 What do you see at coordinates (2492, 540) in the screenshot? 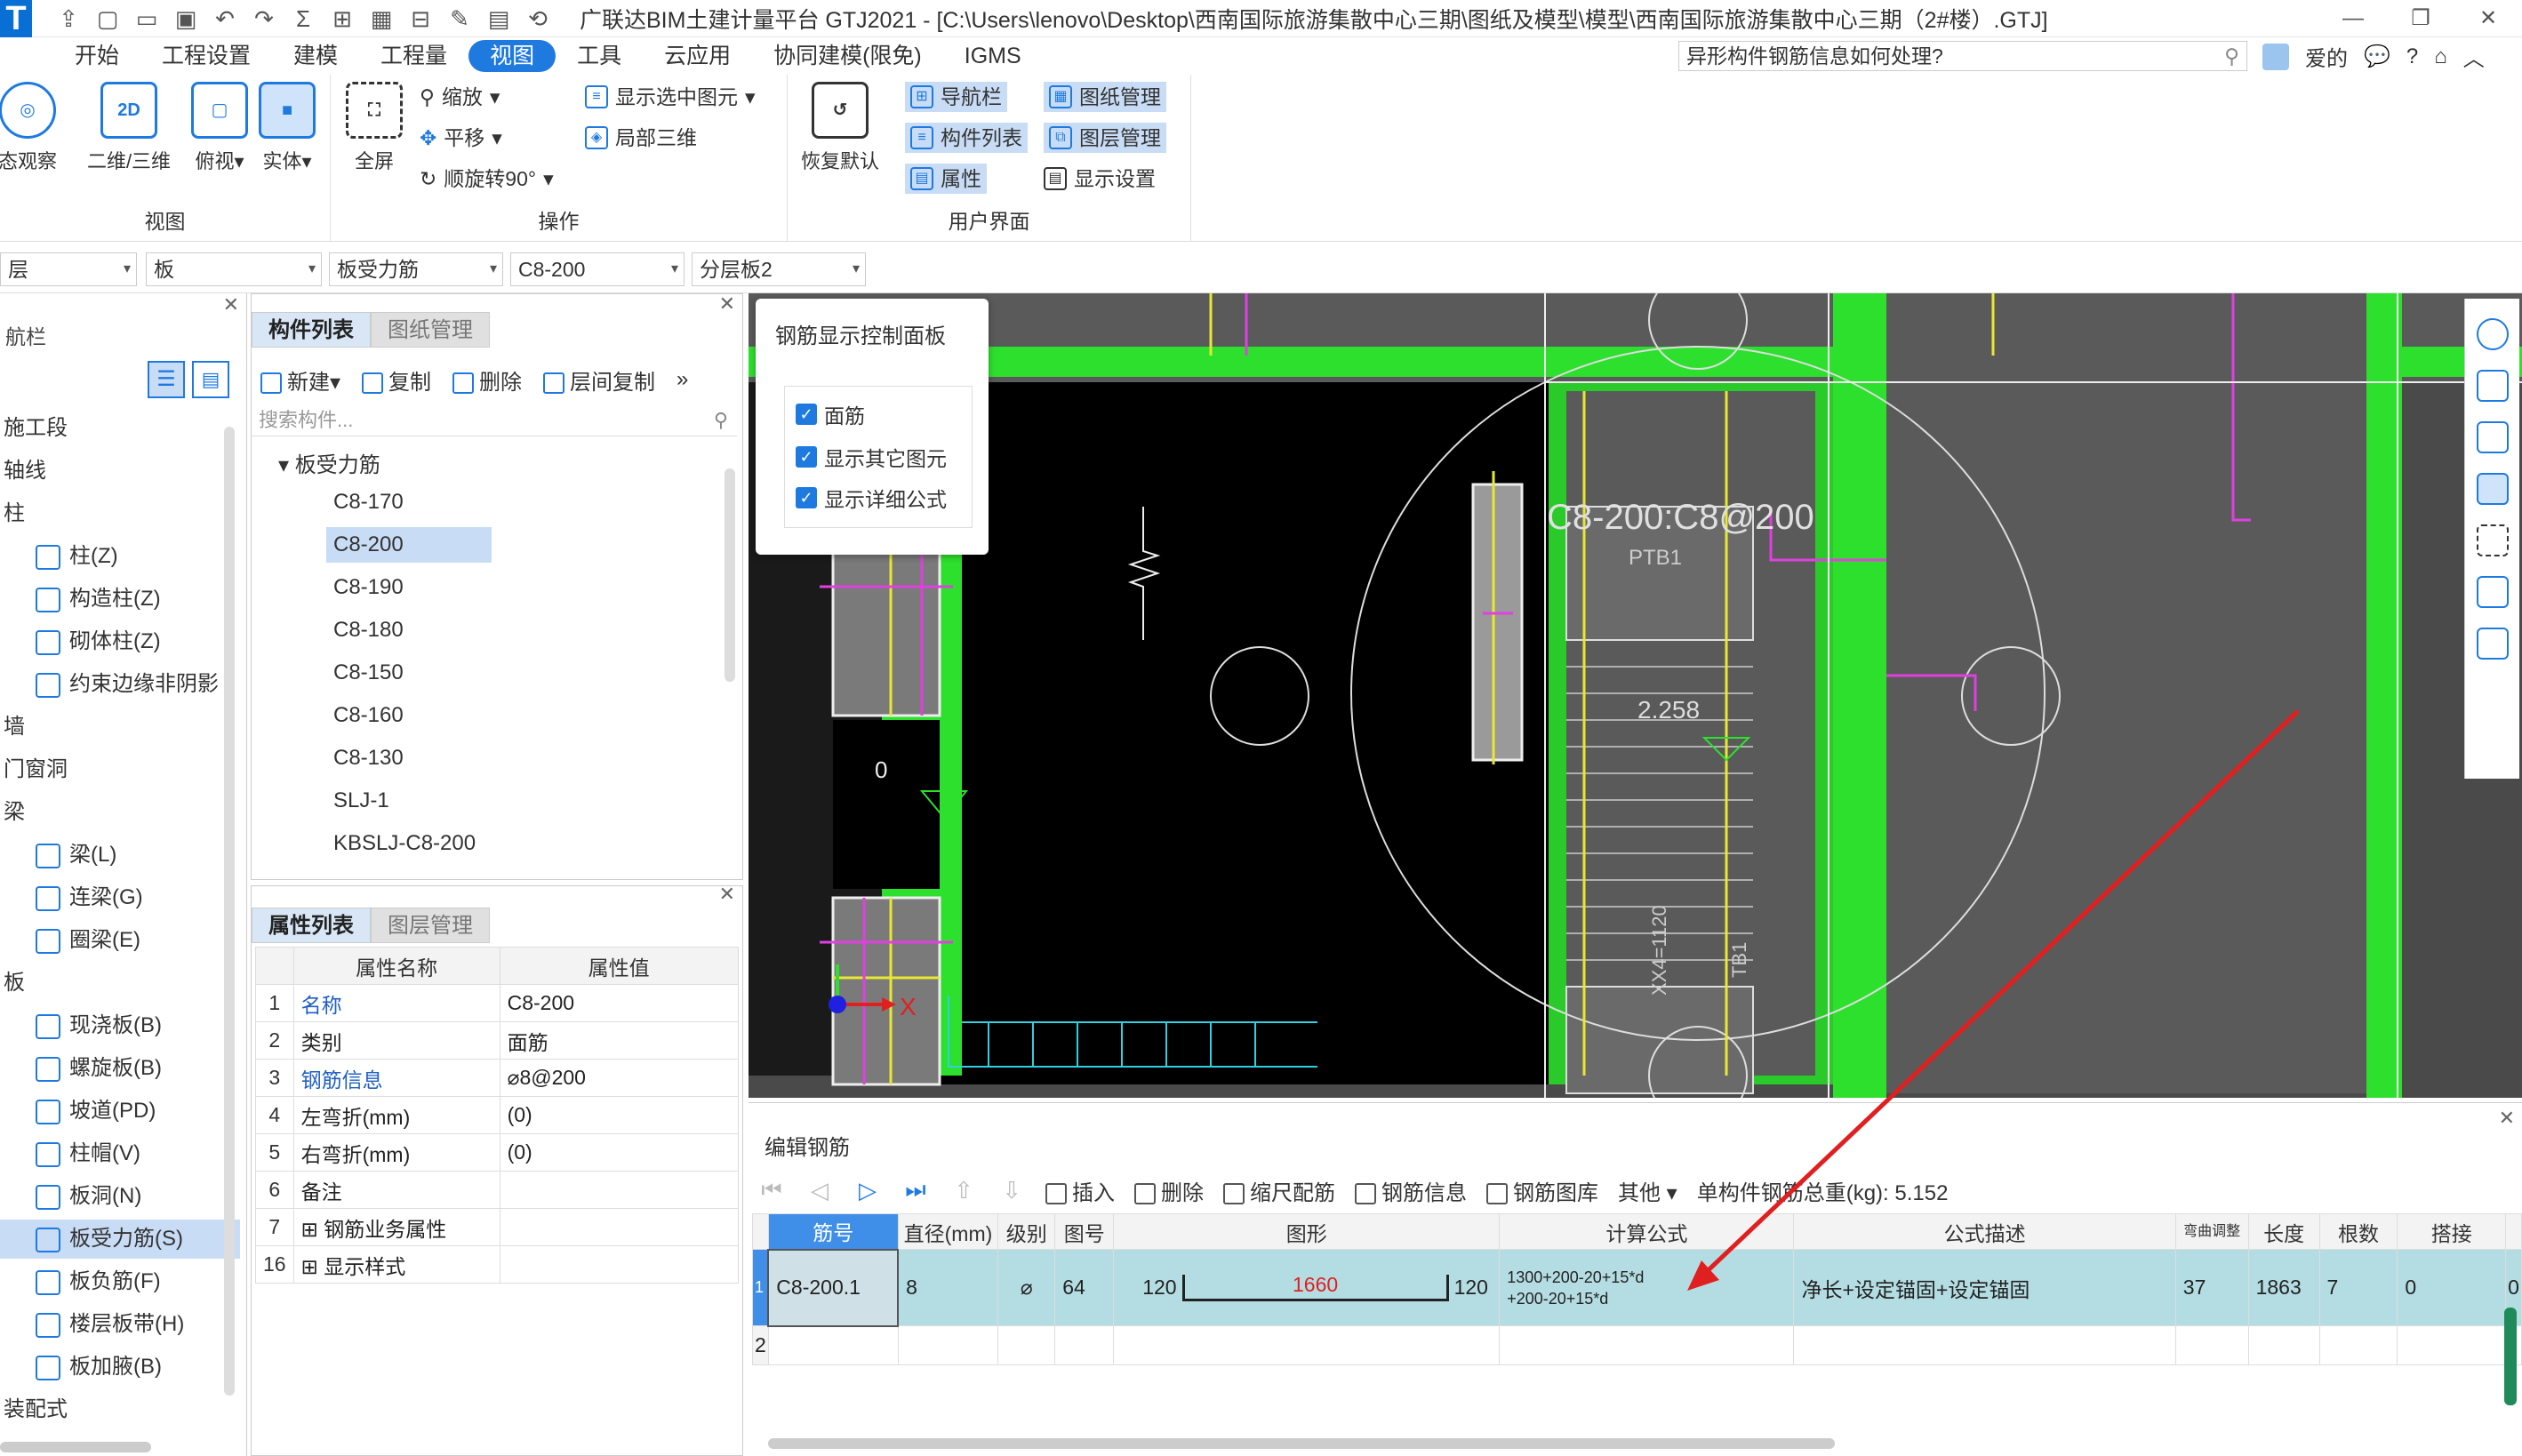
I see `fullscreen-icon` at bounding box center [2492, 540].